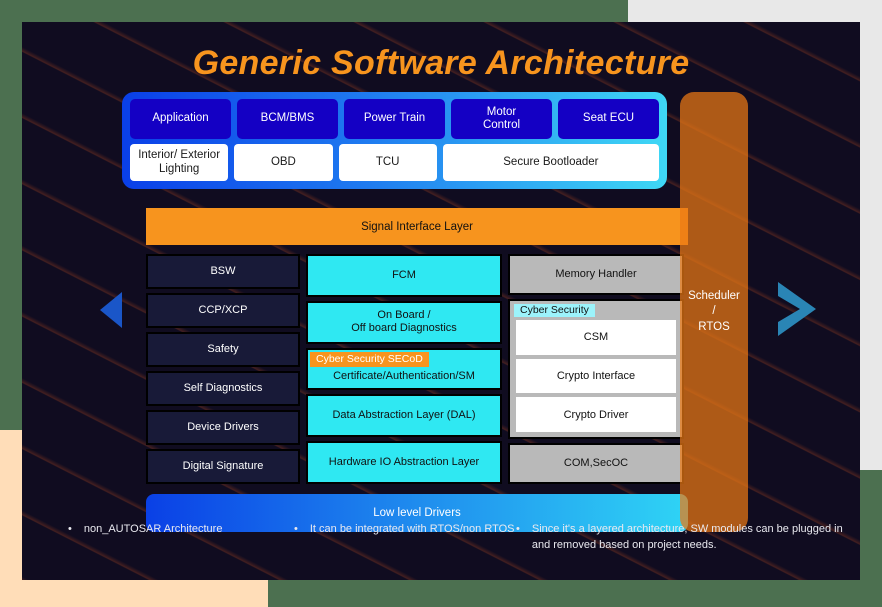 Image resolution: width=882 pixels, height=607 pixels. What do you see at coordinates (287, 119) in the screenshot?
I see `ecu-box-bcm-bms: BCM/BMS` at bounding box center [287, 119].